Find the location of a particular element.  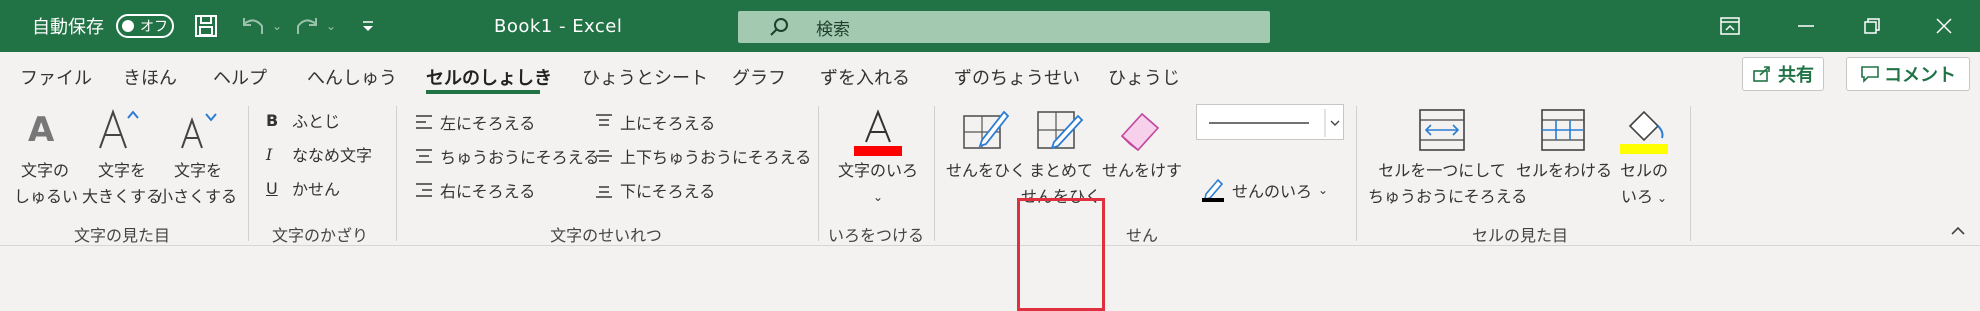

redo-dropdown-icon: ⌄ is located at coordinates (331, 26).